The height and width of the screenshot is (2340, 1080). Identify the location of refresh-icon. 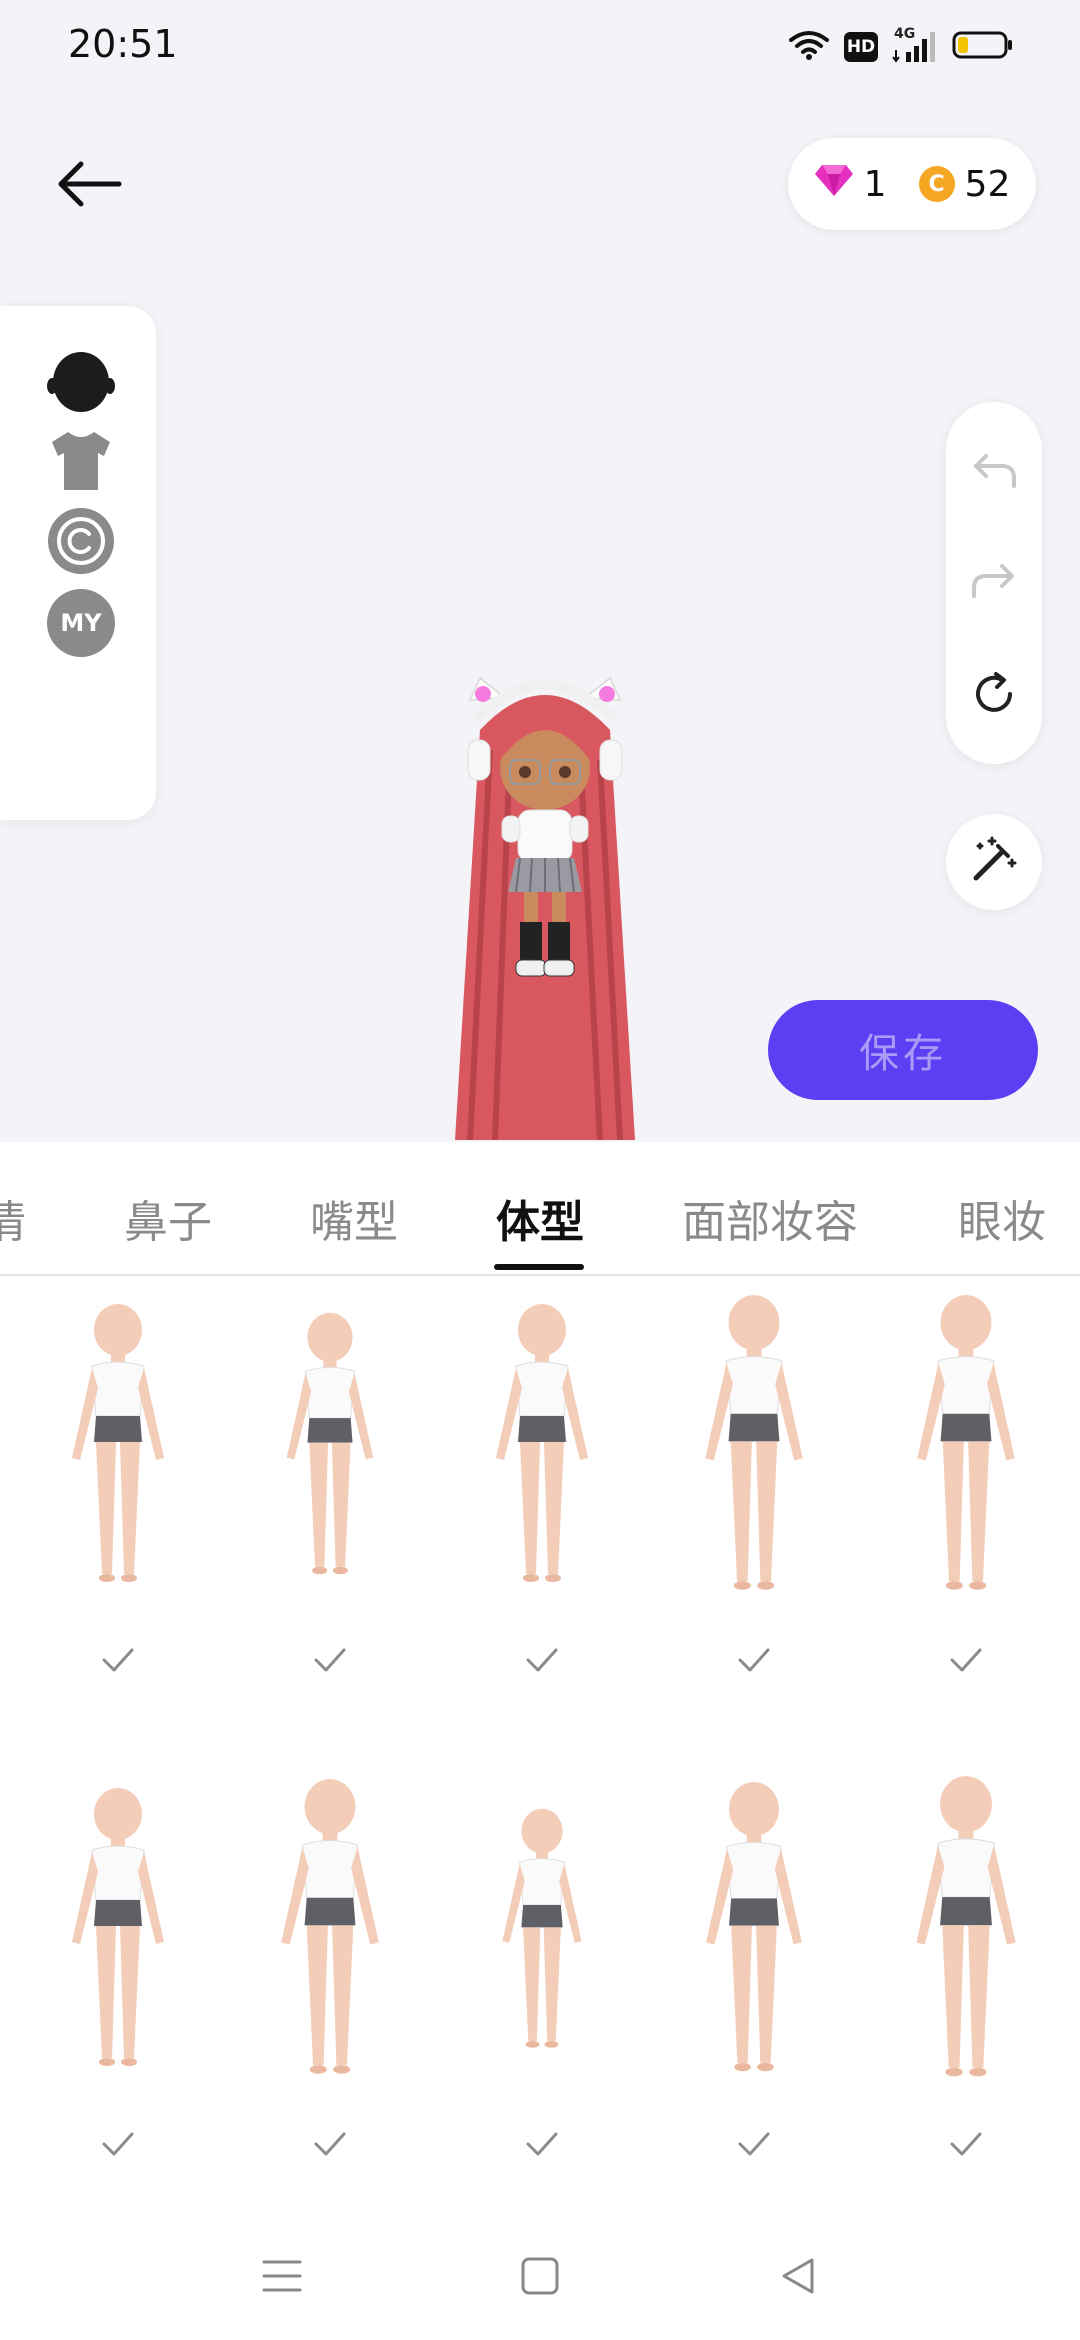
(994, 696).